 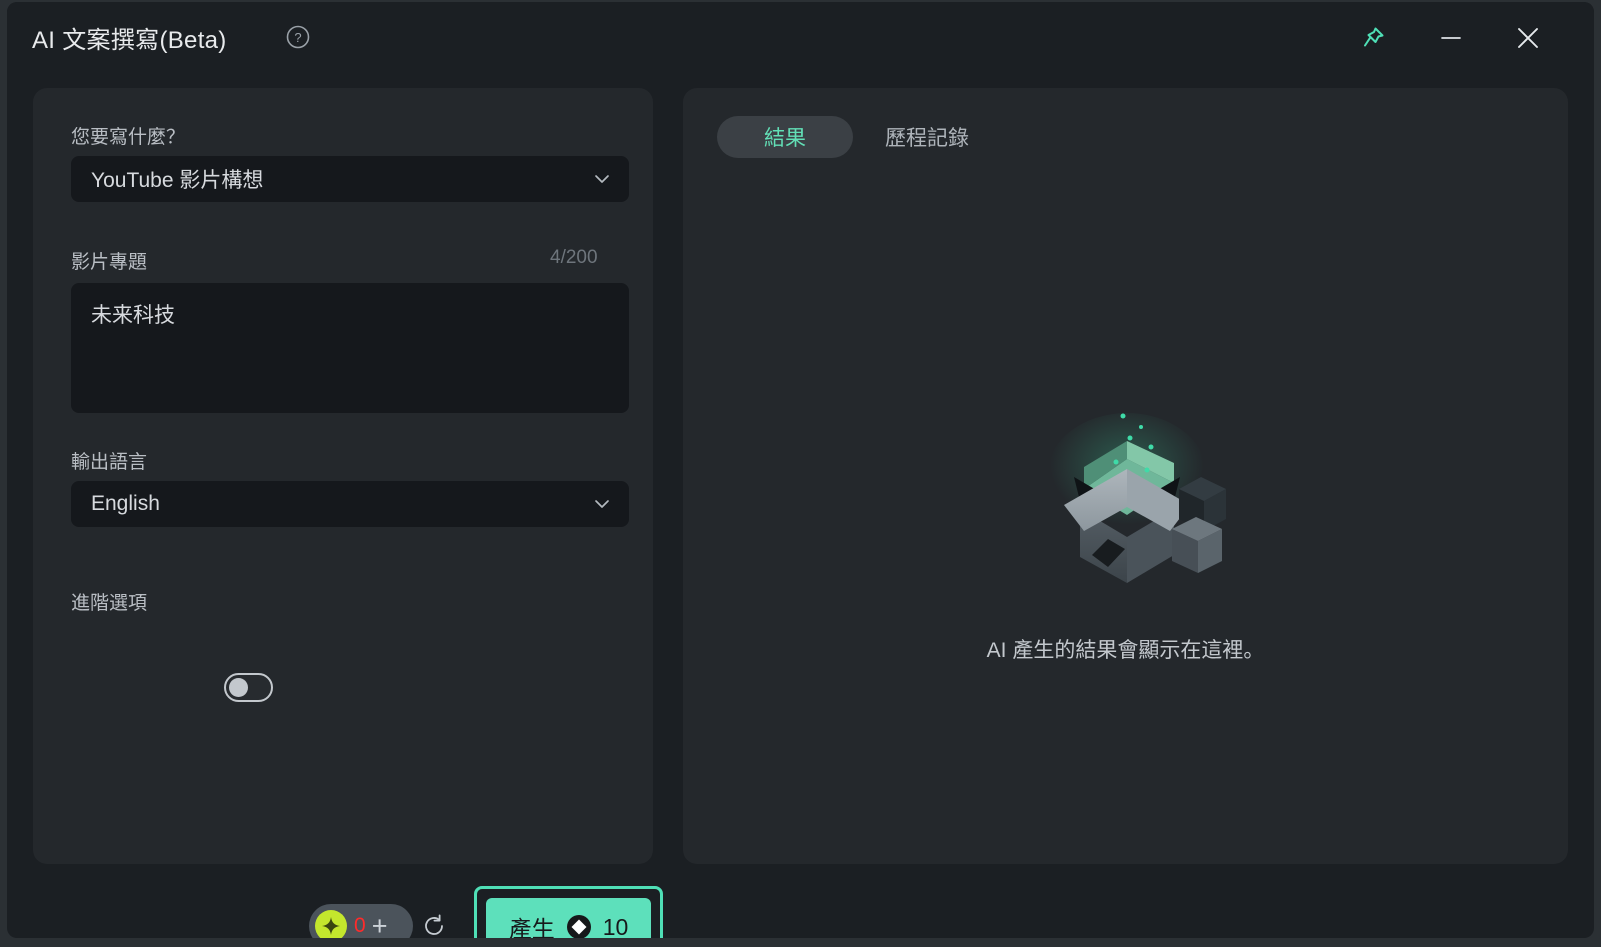 I want to click on close-icon, so click(x=1528, y=38).